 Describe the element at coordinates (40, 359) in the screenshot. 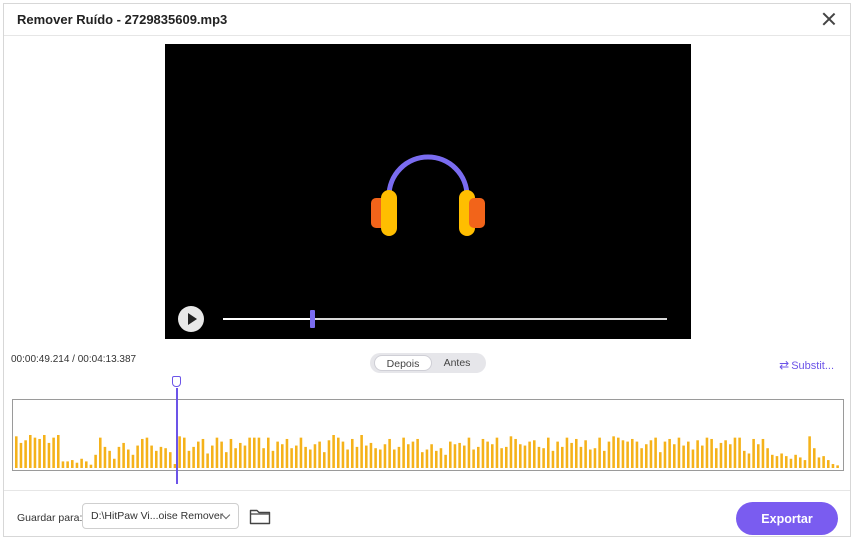

I see `current-time: 00:00:49.214` at that location.